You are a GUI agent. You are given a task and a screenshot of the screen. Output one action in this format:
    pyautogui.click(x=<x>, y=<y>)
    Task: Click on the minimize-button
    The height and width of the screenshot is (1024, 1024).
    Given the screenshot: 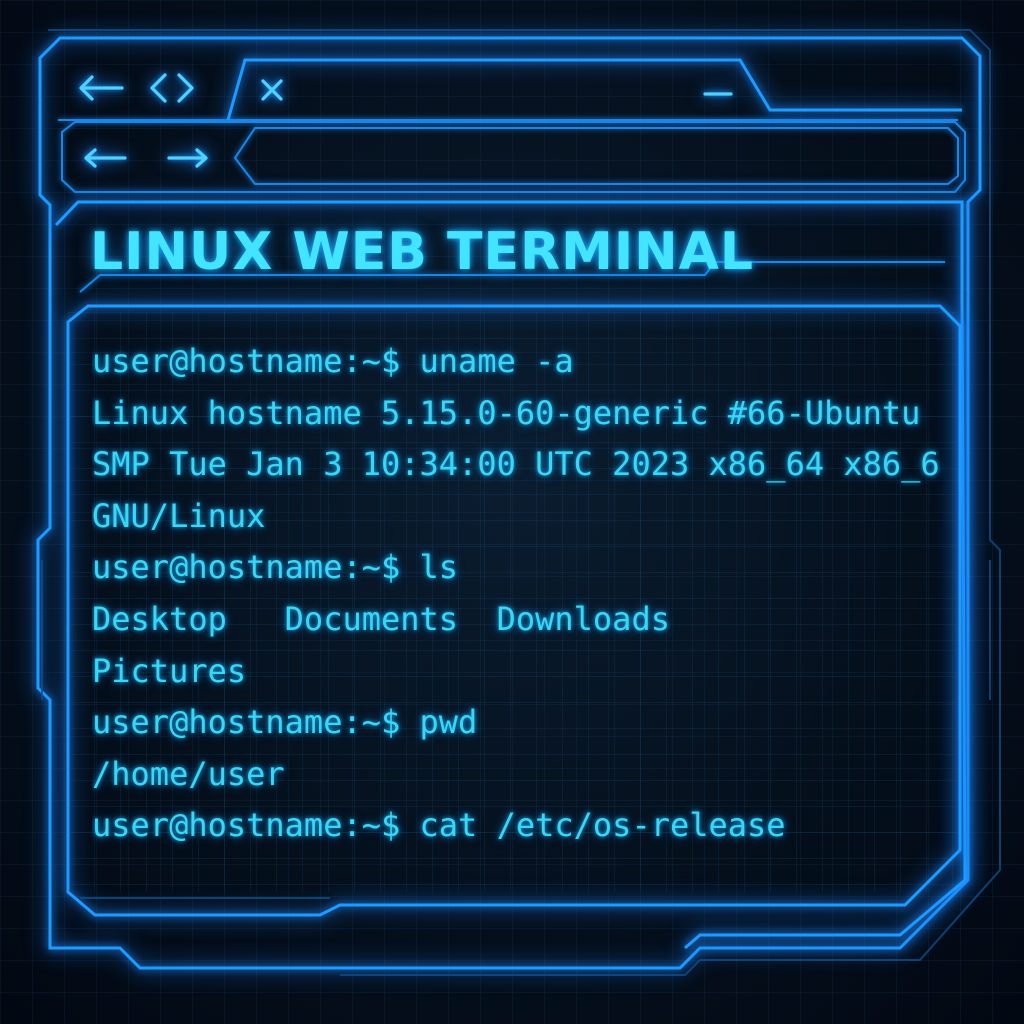 What is the action you would take?
    pyautogui.click(x=718, y=88)
    